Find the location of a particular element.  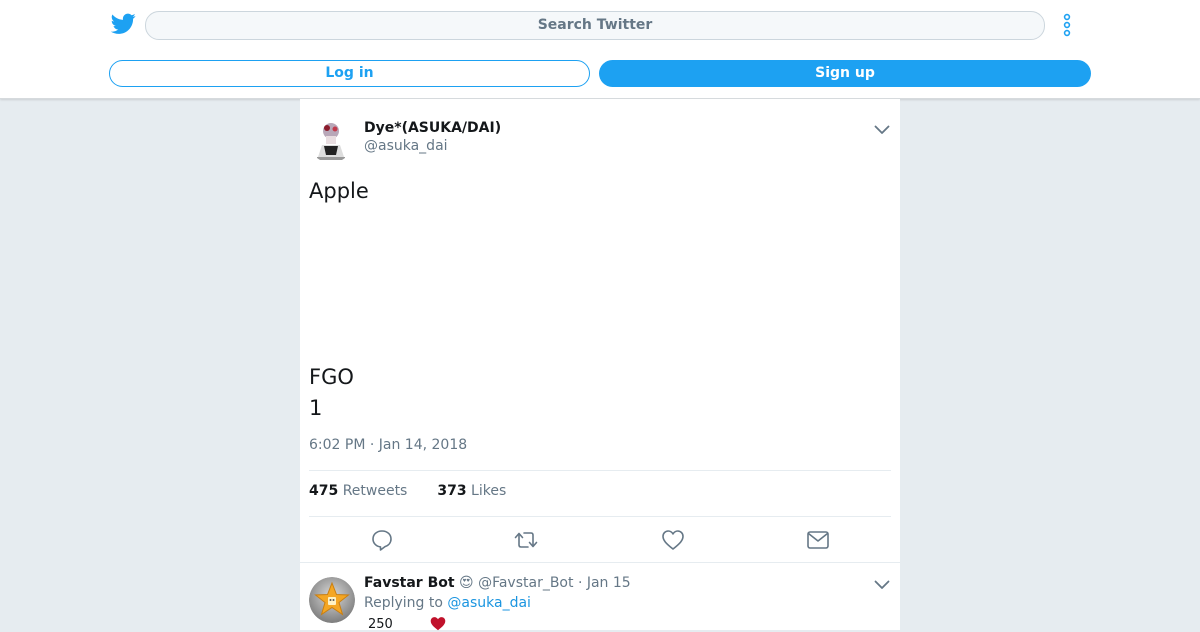

likes-label: Likes is located at coordinates (489, 491).